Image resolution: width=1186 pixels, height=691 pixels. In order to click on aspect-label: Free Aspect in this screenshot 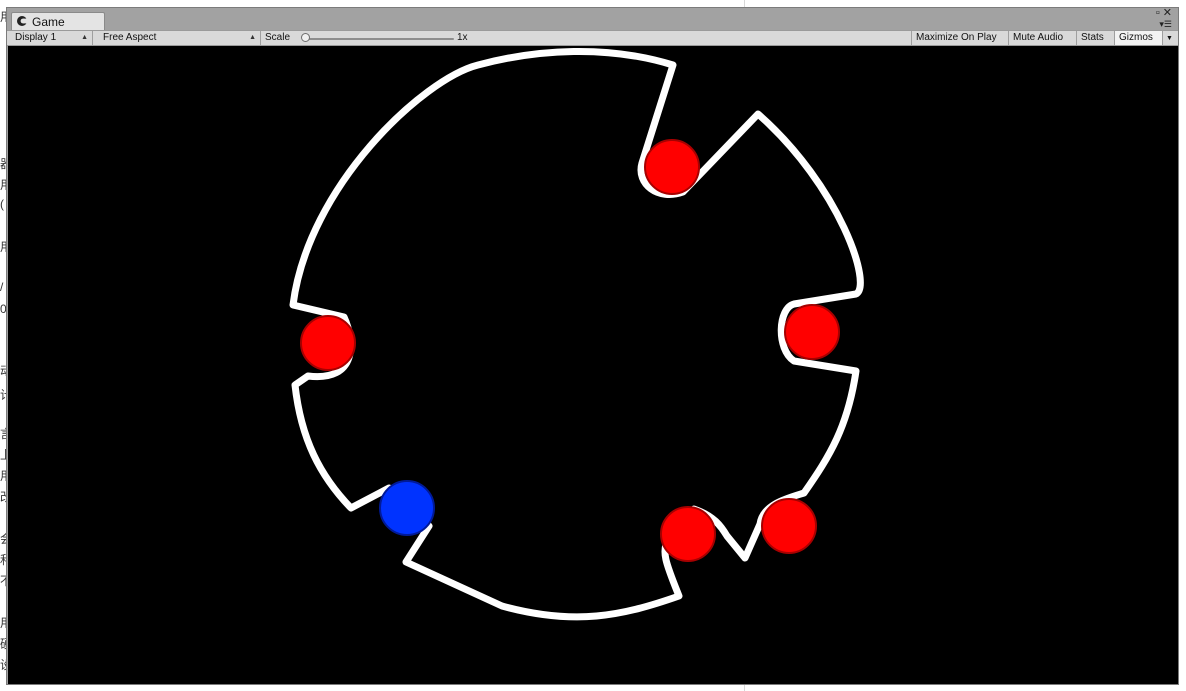, I will do `click(130, 37)`.